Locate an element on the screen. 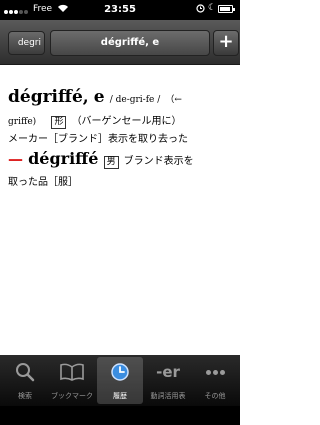 Image resolution: width=320 pixels, height=425 pixels. pos-tag-noun: 男 is located at coordinates (111, 162).